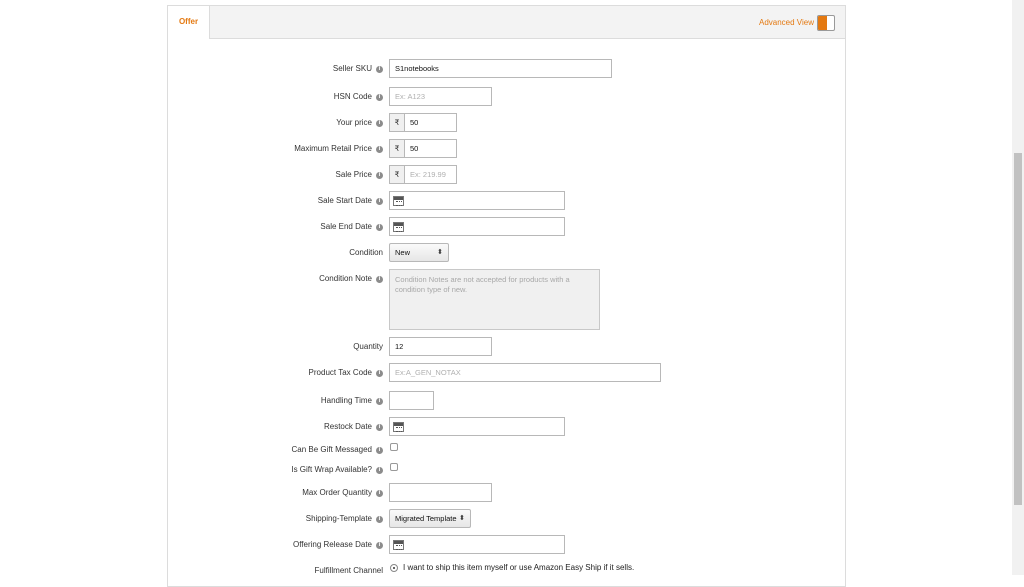 The height and width of the screenshot is (587, 1024). I want to click on shipping-template-value: Migrated Template, so click(426, 518).